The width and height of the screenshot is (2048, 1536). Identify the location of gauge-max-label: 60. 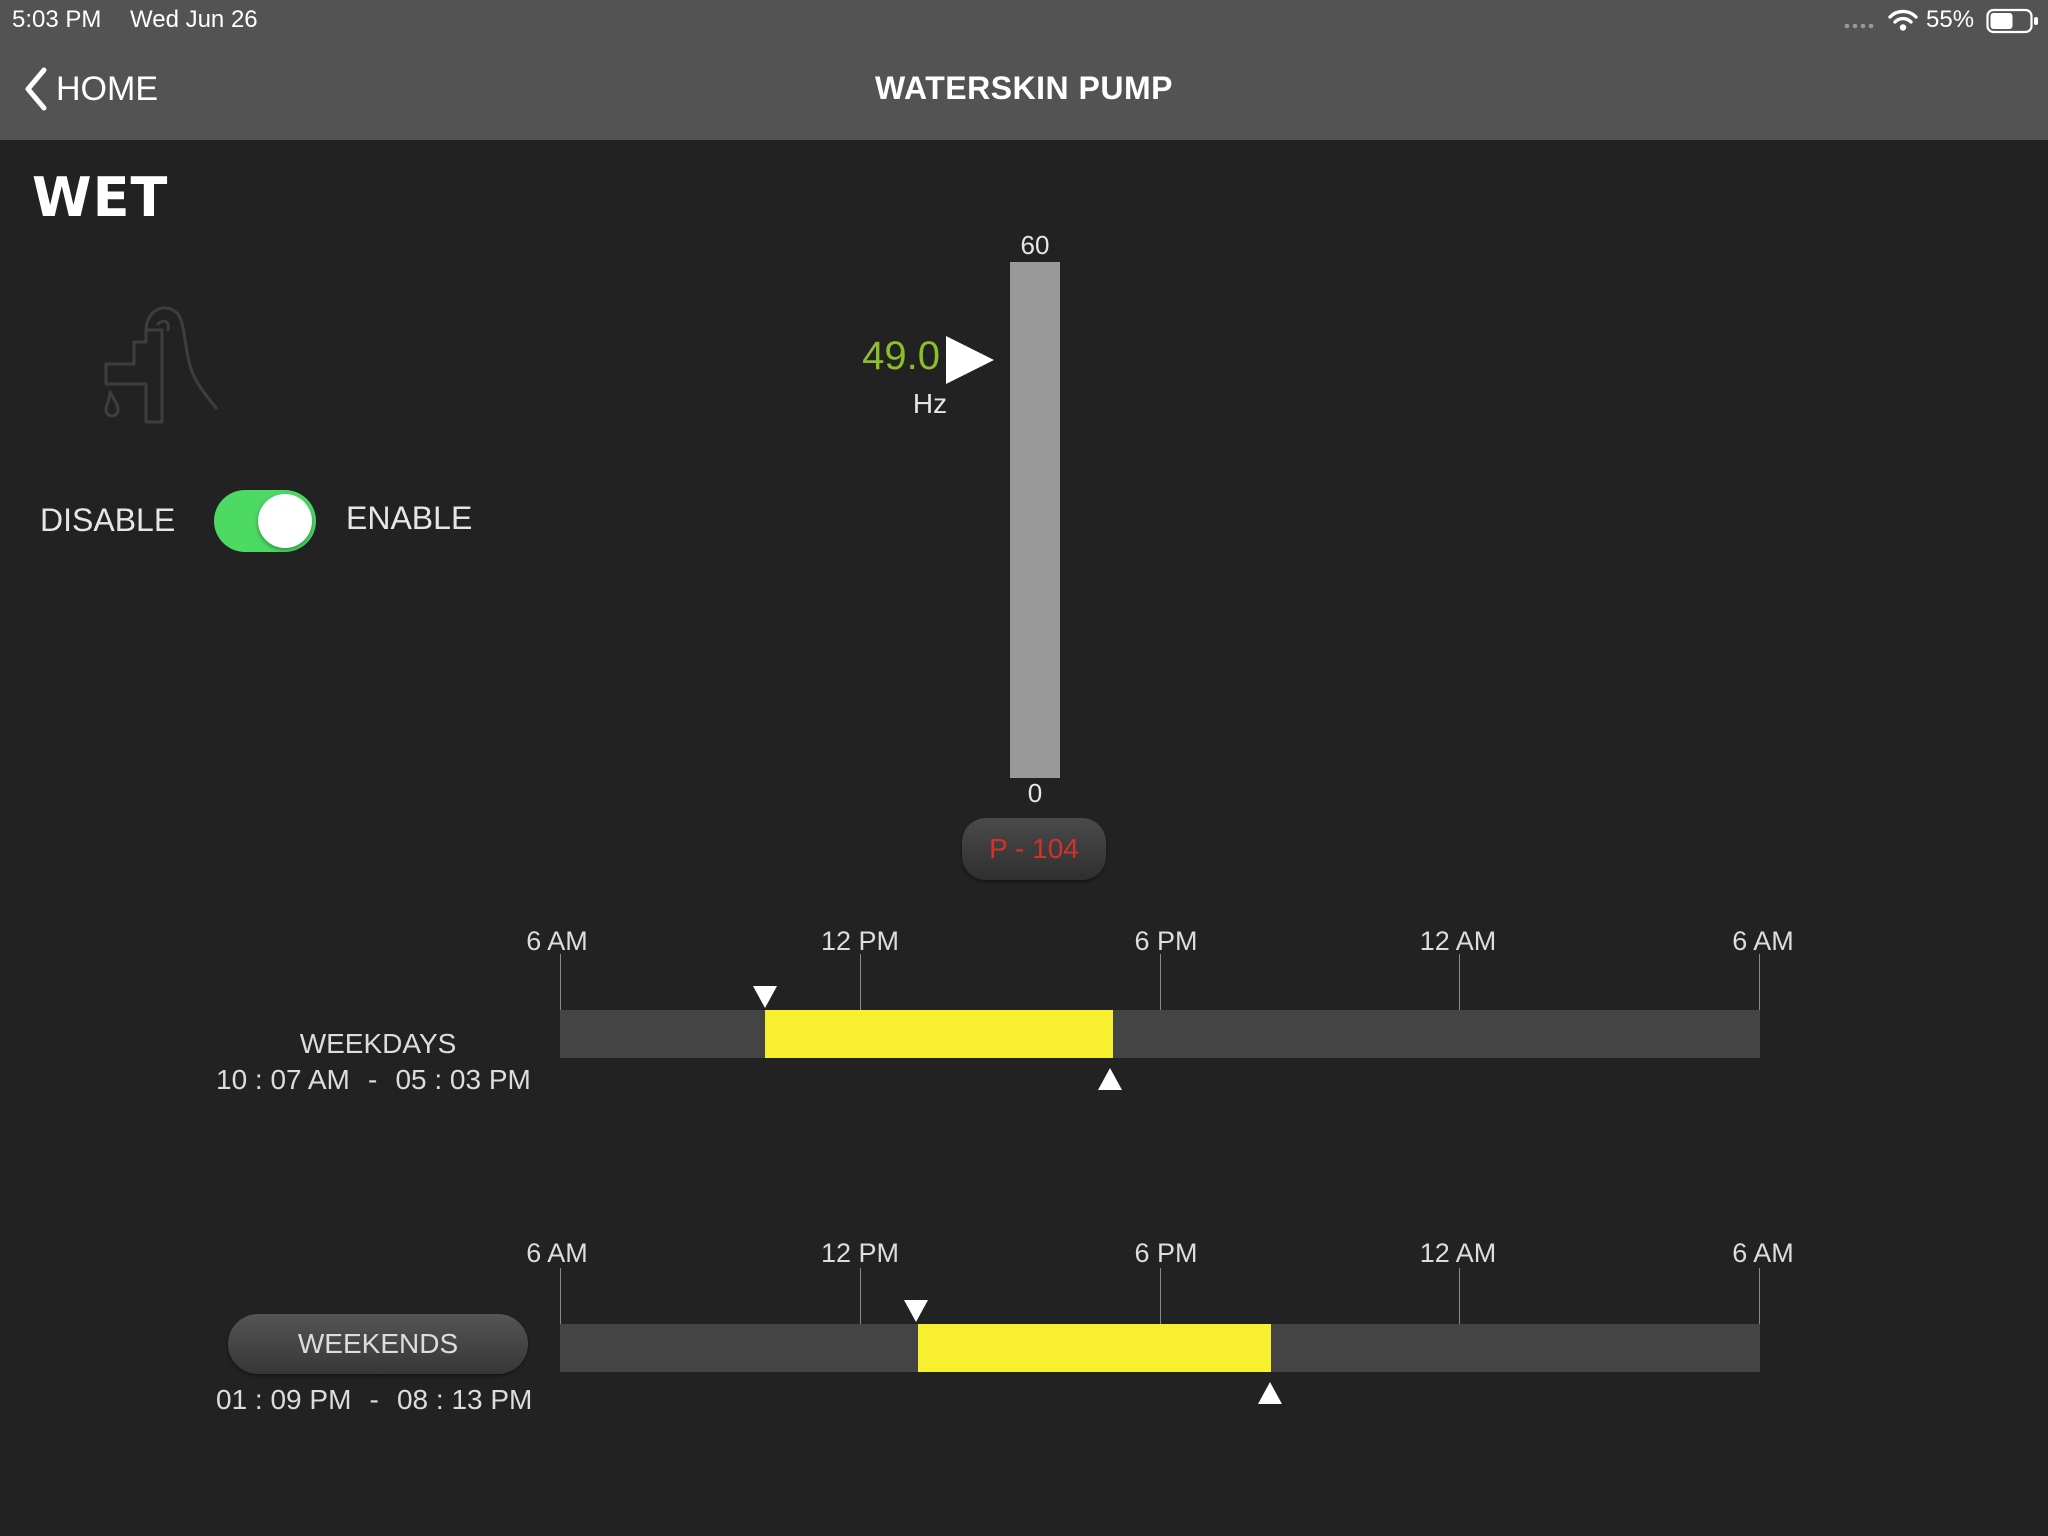
(1035, 245).